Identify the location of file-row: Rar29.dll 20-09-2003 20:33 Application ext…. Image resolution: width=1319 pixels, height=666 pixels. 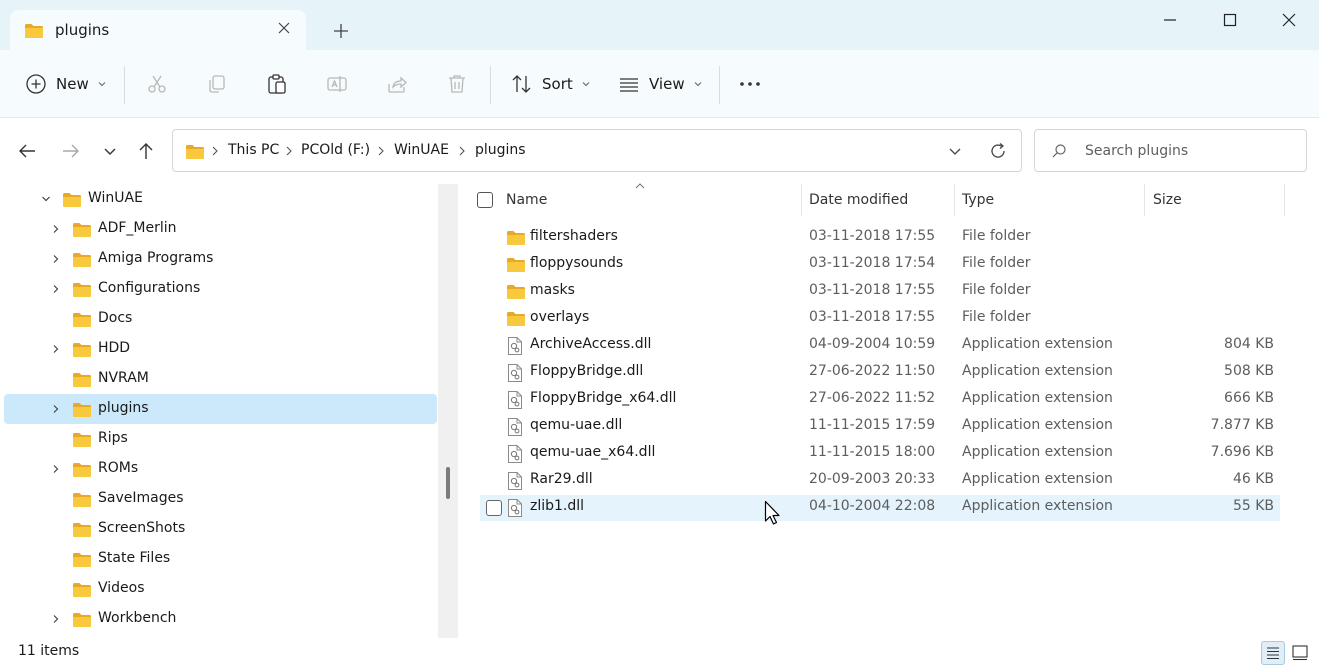
(880, 481).